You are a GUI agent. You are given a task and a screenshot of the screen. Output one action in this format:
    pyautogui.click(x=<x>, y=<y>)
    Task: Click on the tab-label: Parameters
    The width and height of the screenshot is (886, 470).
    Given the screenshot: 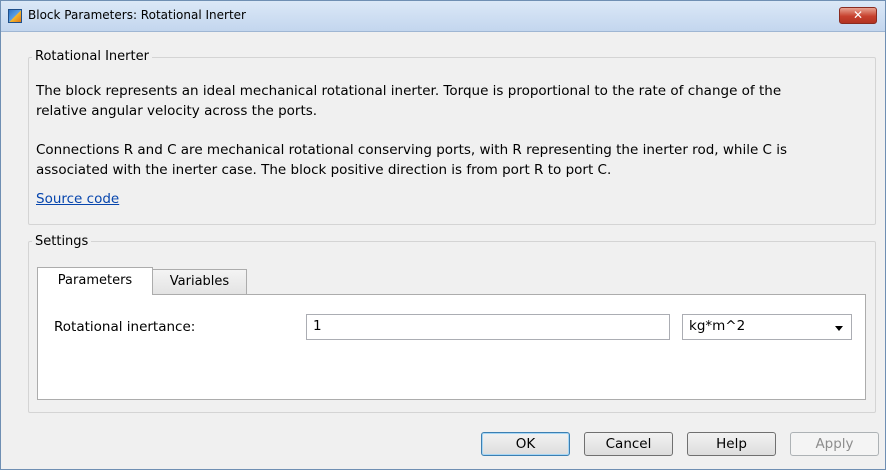 What is the action you would take?
    pyautogui.click(x=95, y=280)
    